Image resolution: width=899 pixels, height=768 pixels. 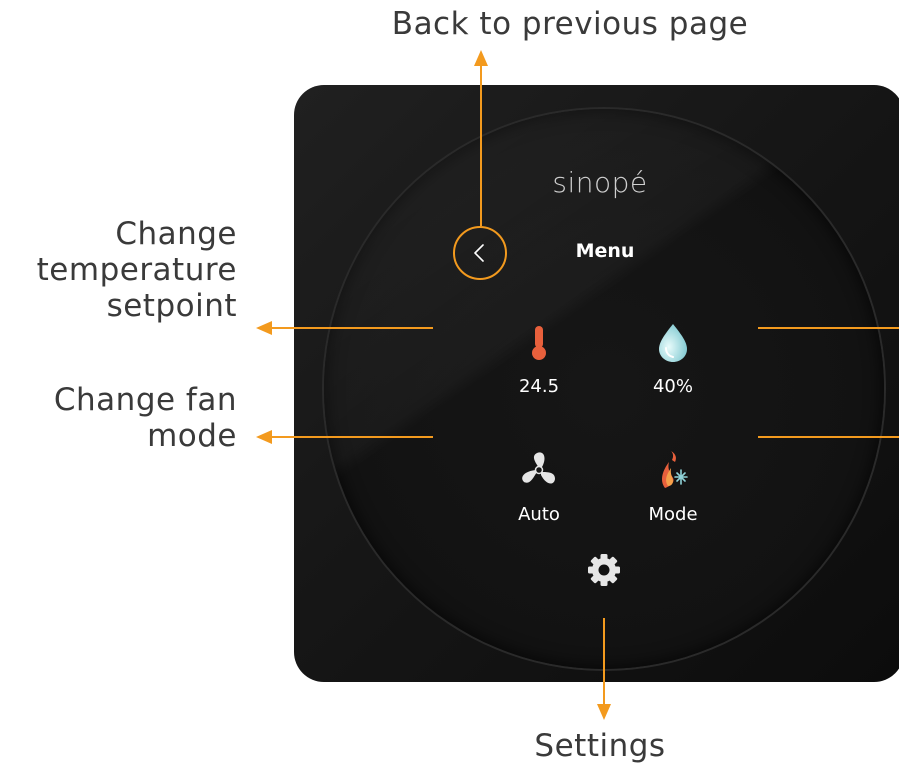 What do you see at coordinates (539, 514) in the screenshot?
I see `fan-mode-value: Auto` at bounding box center [539, 514].